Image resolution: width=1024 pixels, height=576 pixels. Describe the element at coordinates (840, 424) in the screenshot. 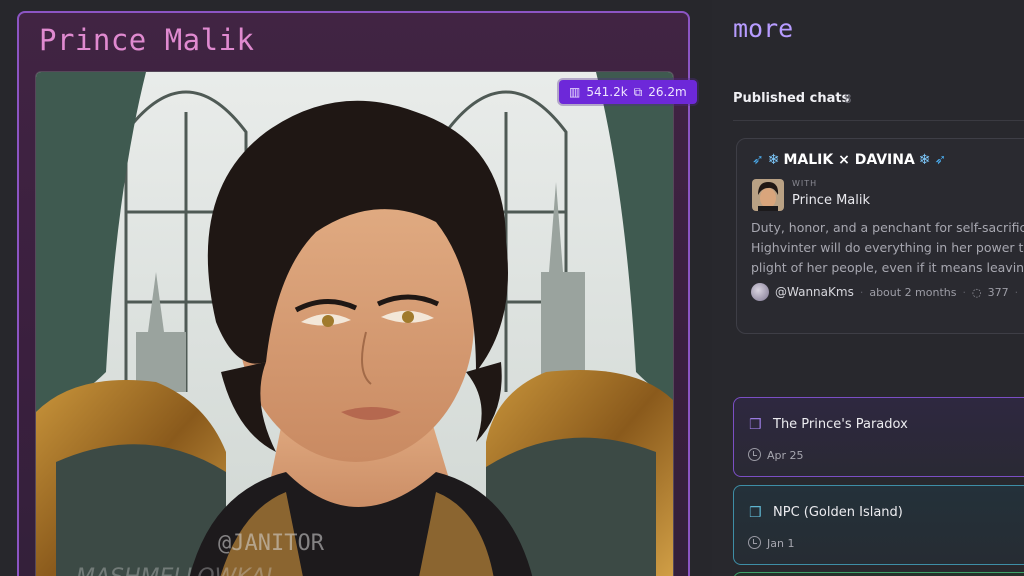

I see `story-title: The Prince's Paradox` at that location.